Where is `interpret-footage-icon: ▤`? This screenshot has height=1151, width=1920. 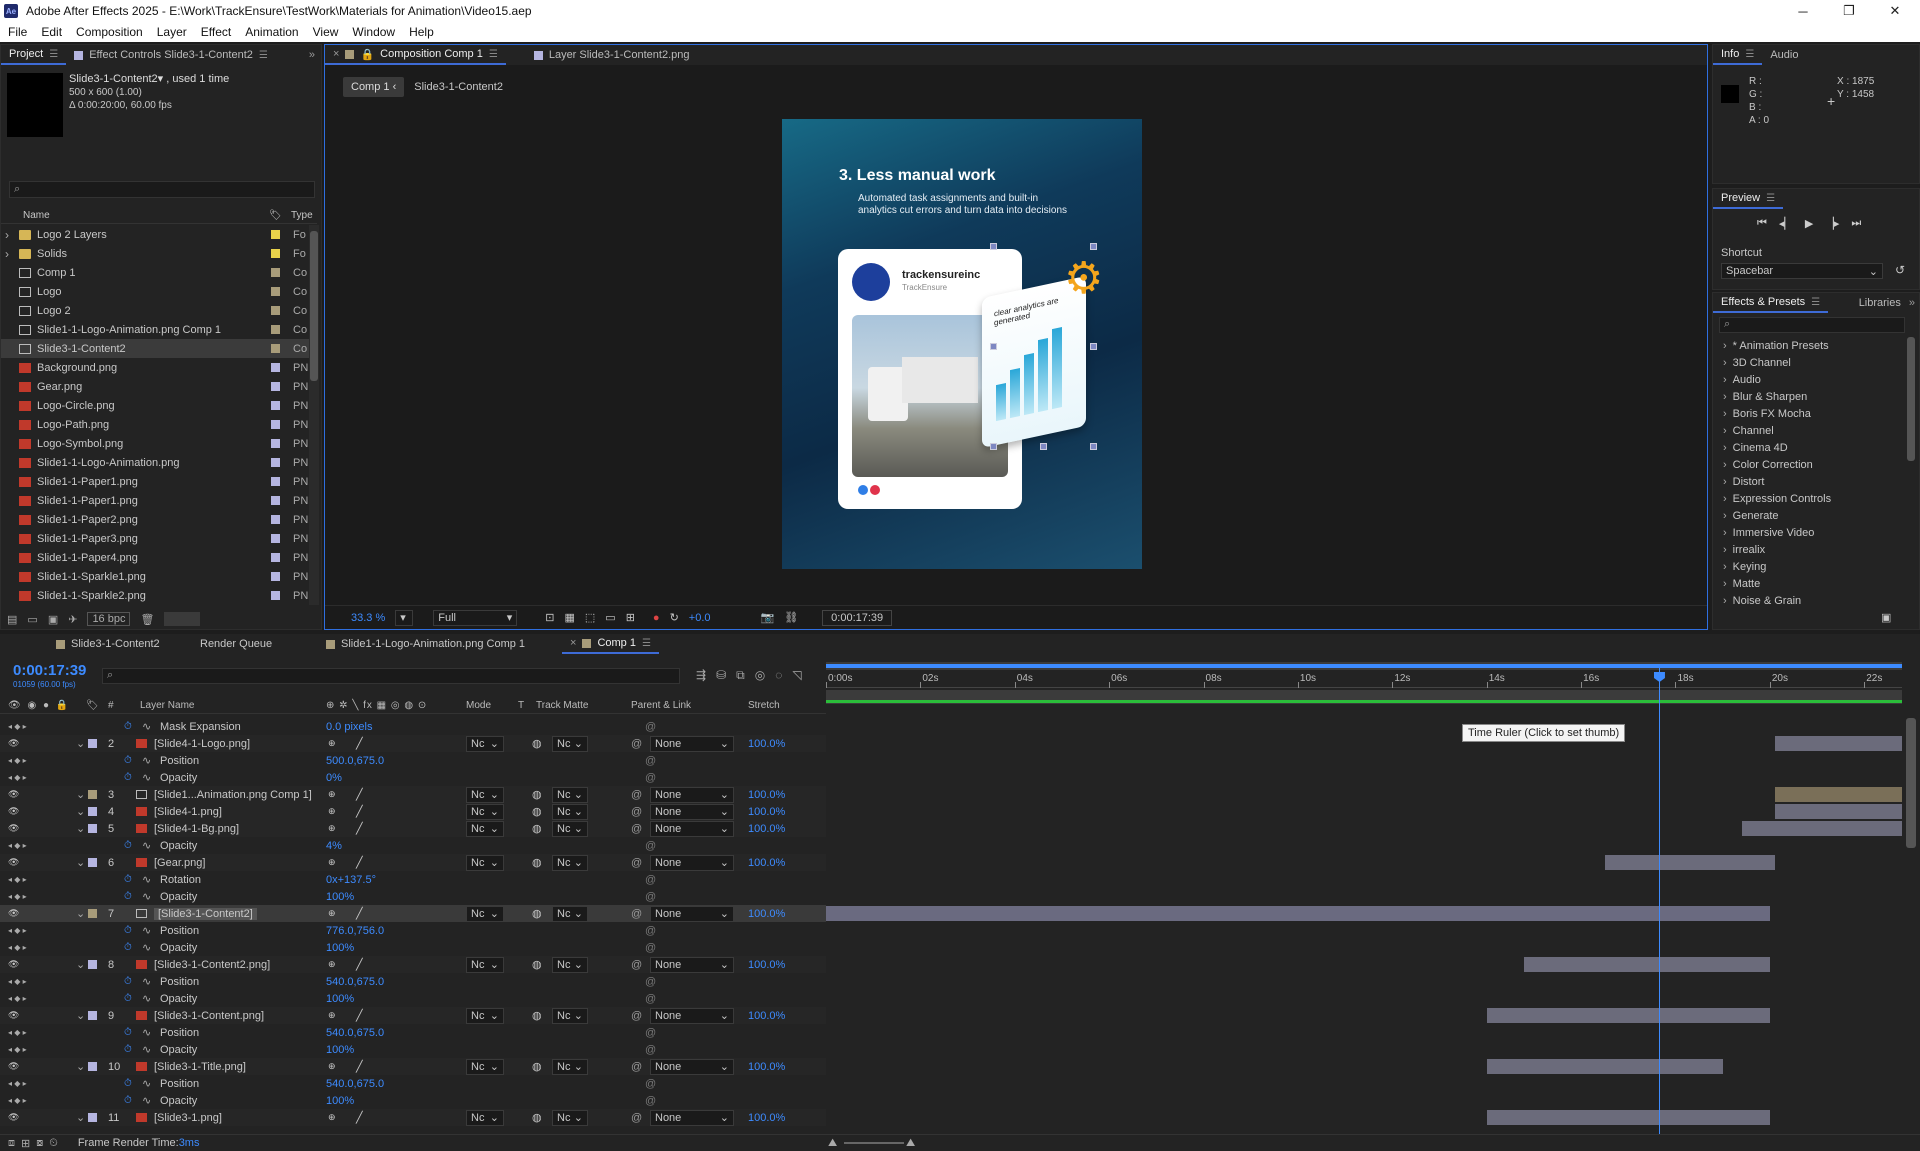 interpret-footage-icon: ▤ is located at coordinates (12, 619).